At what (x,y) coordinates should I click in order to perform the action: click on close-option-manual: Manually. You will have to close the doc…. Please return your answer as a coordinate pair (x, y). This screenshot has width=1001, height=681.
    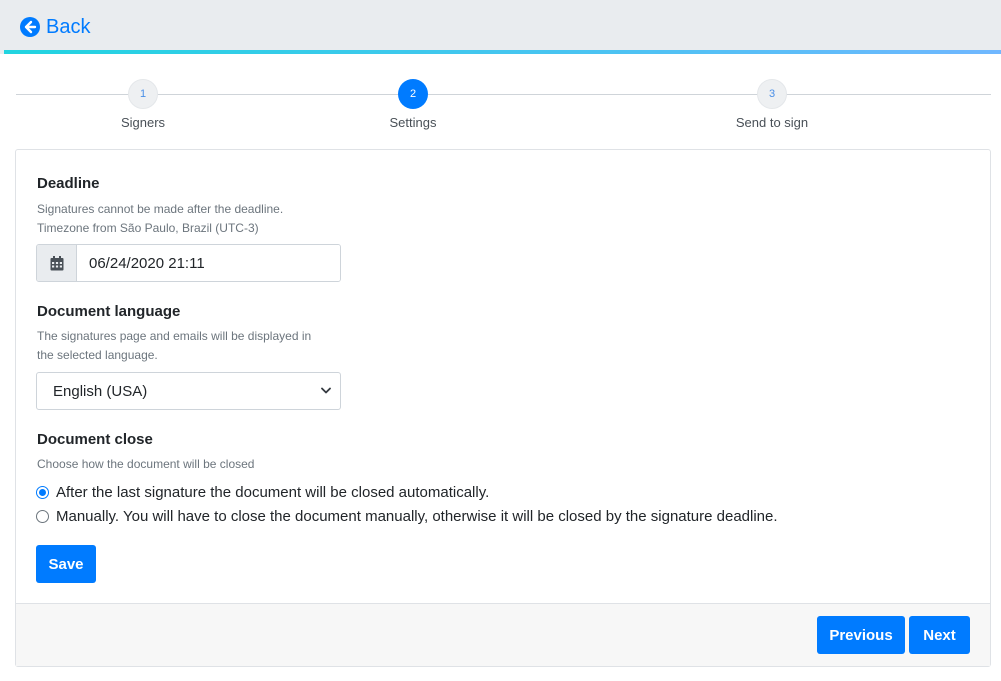
    Looking at the image, I should click on (407, 516).